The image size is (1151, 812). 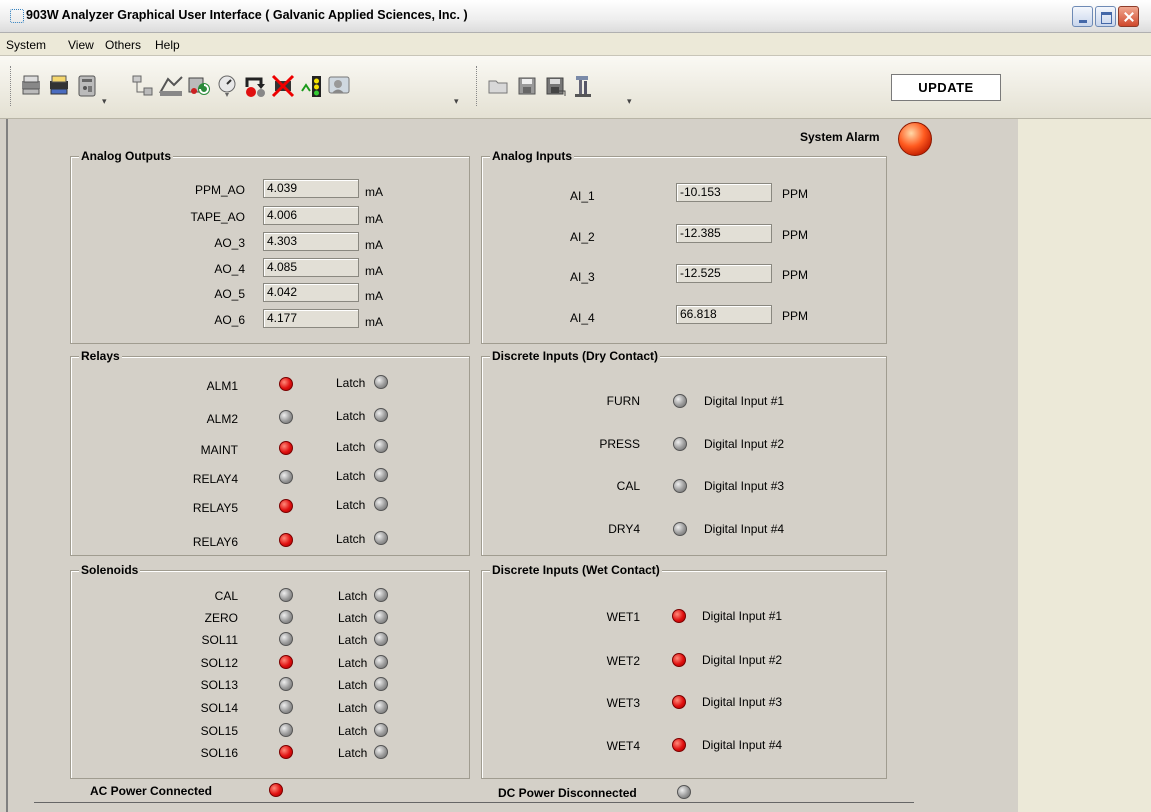 I want to click on relay-name: RELAY4, so click(x=215, y=479).